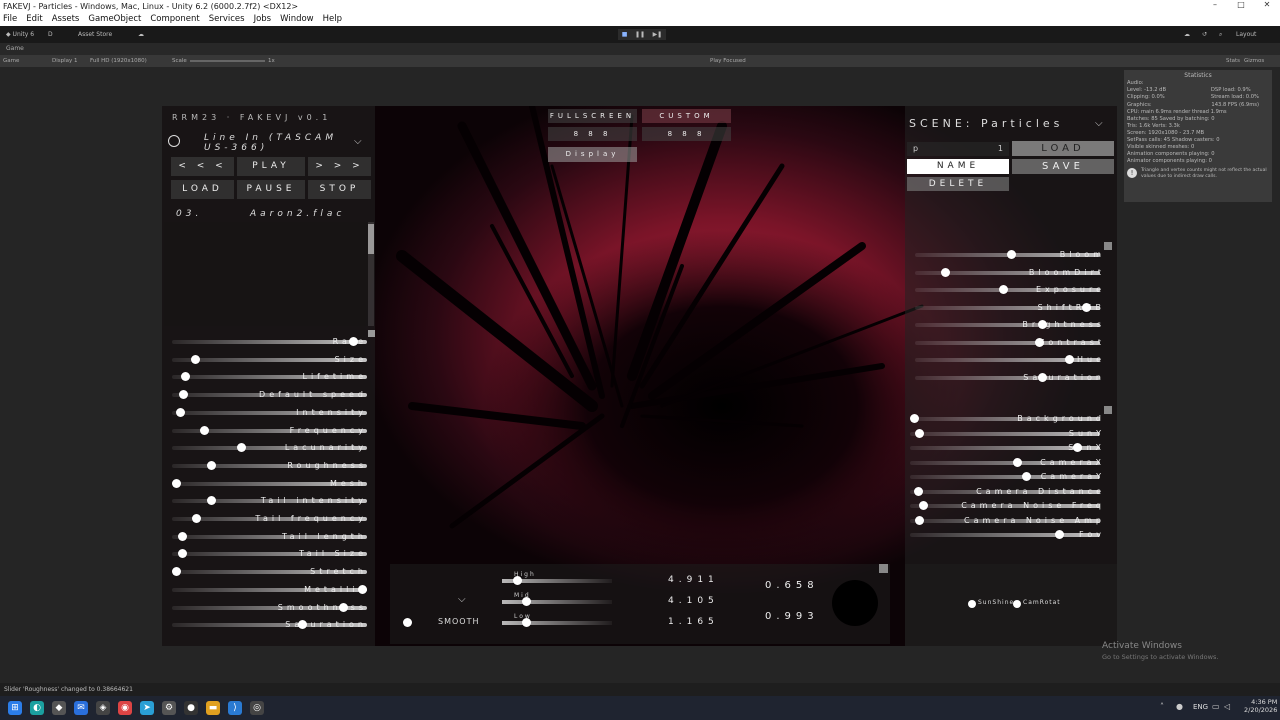  Describe the element at coordinates (235, 708) in the screenshot. I see `vscode-icon: ⟩` at that location.